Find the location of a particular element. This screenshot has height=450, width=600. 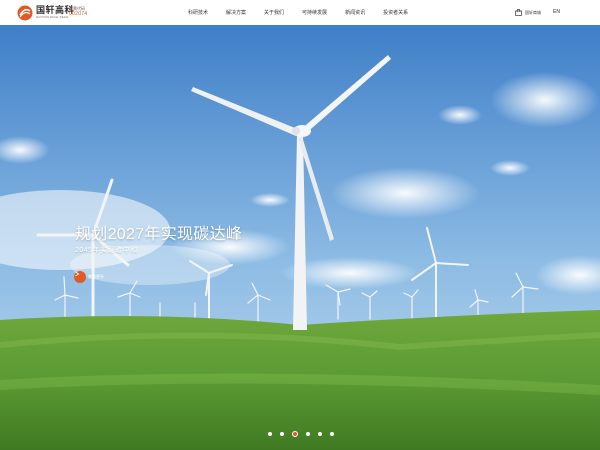

hero-title: 规划2027年实现碳达峰 is located at coordinates (159, 234).